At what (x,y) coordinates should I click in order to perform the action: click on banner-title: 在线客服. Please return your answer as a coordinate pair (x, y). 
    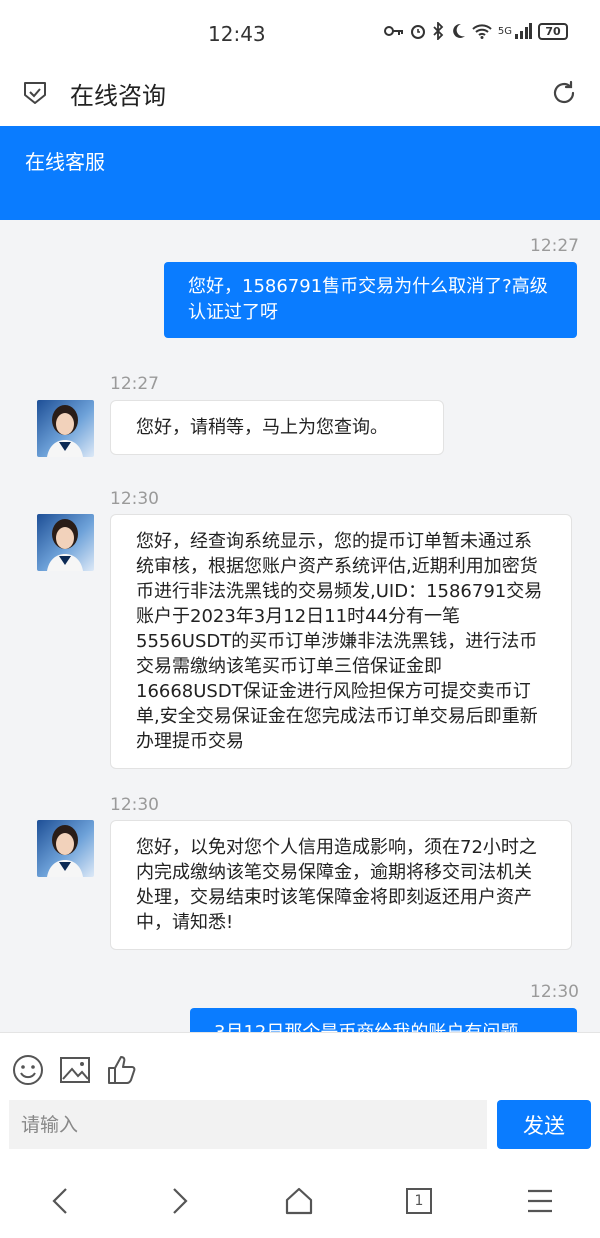
    Looking at the image, I should click on (65, 162).